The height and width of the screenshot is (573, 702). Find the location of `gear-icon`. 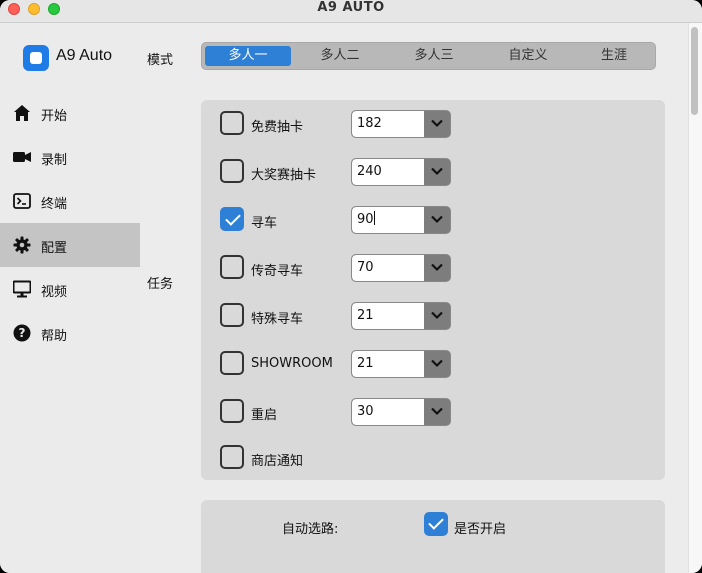

gear-icon is located at coordinates (22, 245).